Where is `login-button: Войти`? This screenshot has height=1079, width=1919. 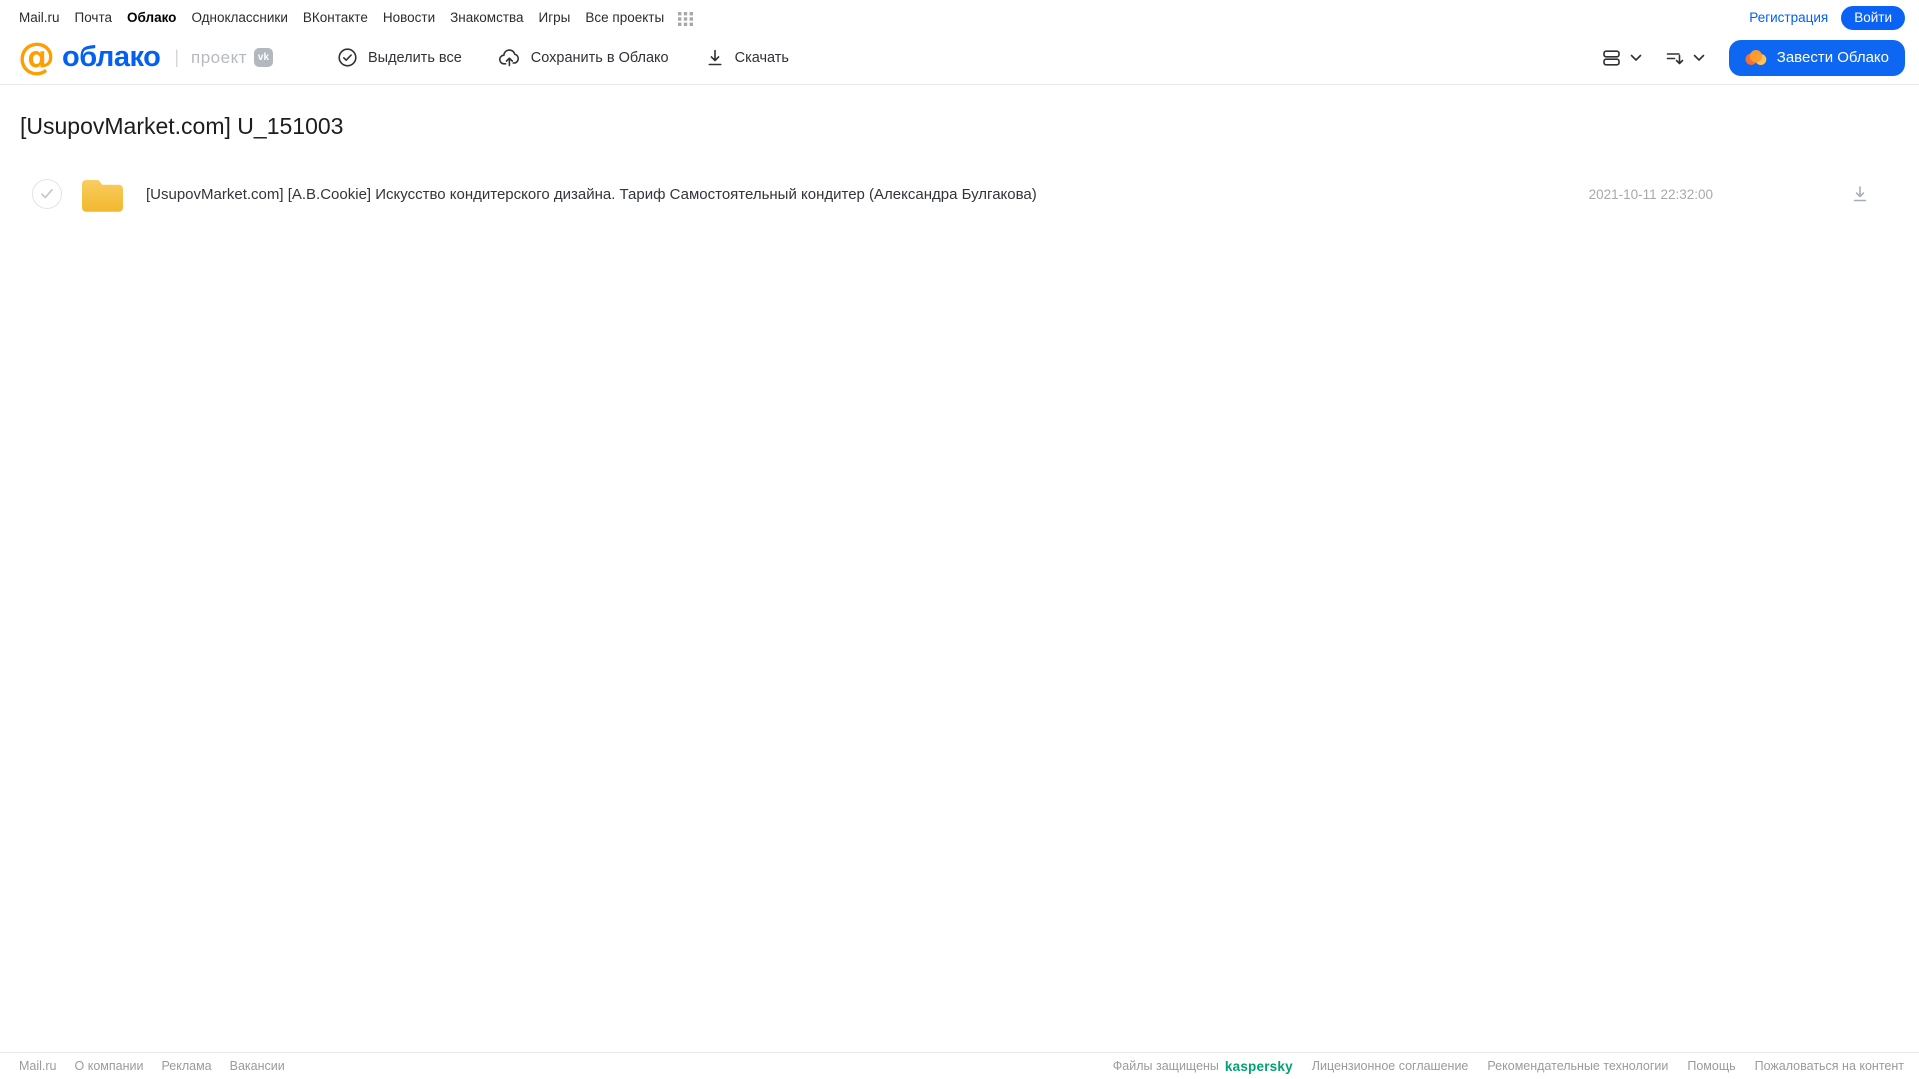
login-button: Войти is located at coordinates (1873, 17).